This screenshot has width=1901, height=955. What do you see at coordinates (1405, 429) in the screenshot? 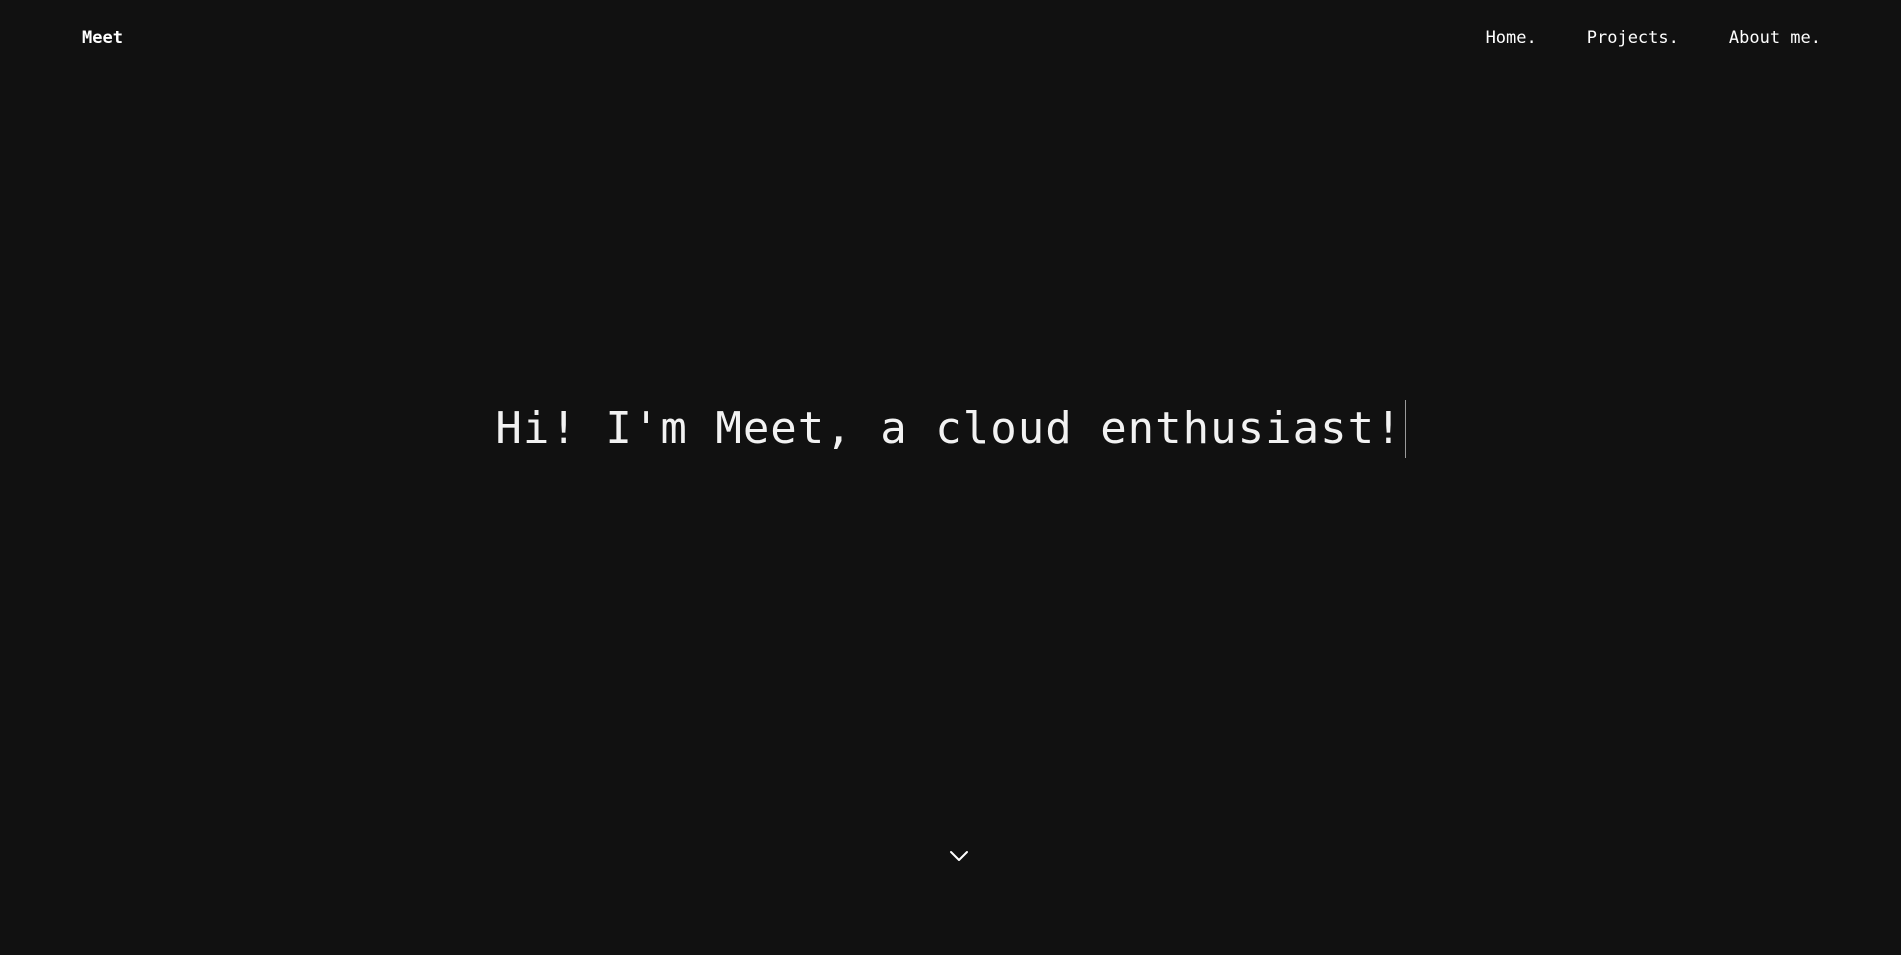
I see `typing-cursor` at bounding box center [1405, 429].